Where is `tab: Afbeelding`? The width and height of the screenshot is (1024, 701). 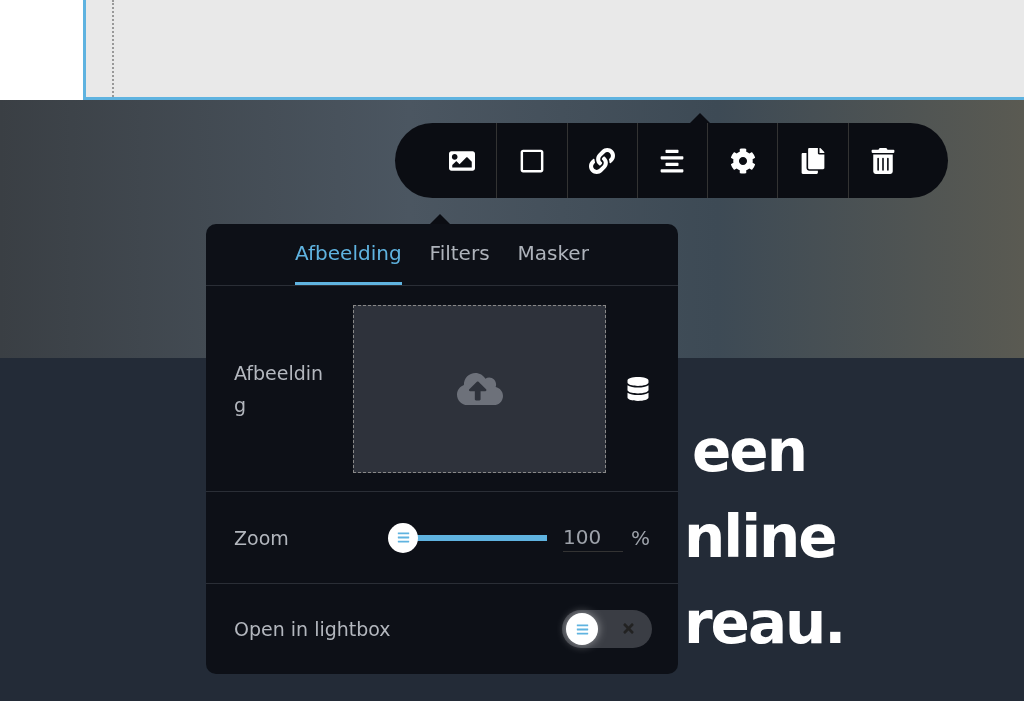
tab: Afbeelding is located at coordinates (348, 254).